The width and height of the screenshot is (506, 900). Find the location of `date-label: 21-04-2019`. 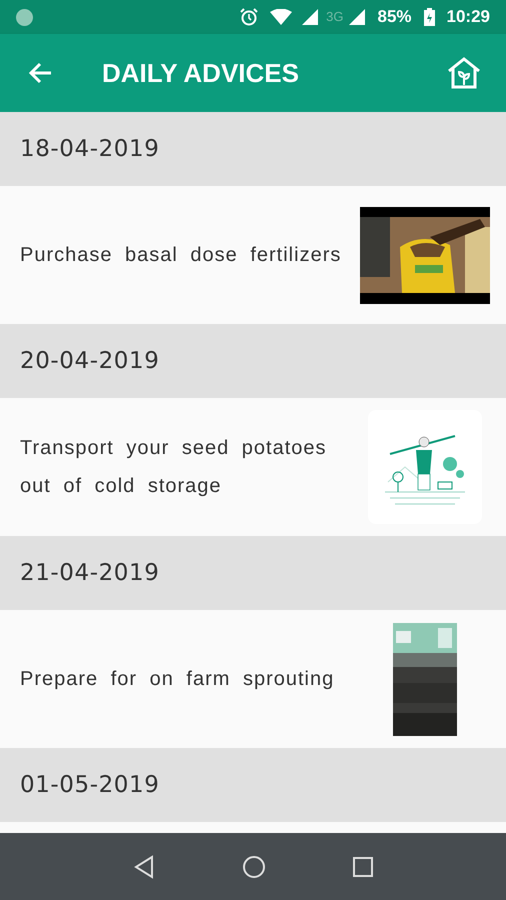

date-label: 21-04-2019 is located at coordinates (90, 573).